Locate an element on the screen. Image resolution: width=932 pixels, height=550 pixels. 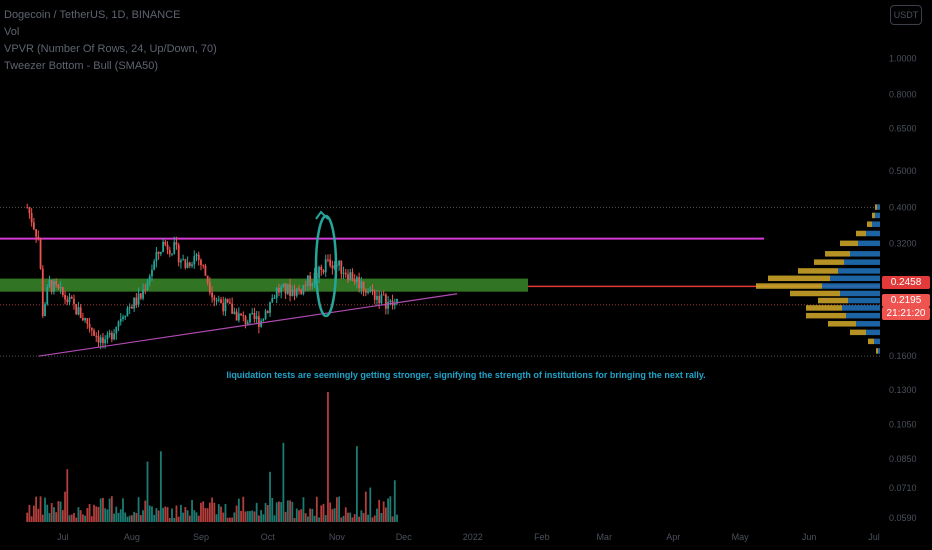
y-tick-label: 0.5000 is located at coordinates (903, 171).